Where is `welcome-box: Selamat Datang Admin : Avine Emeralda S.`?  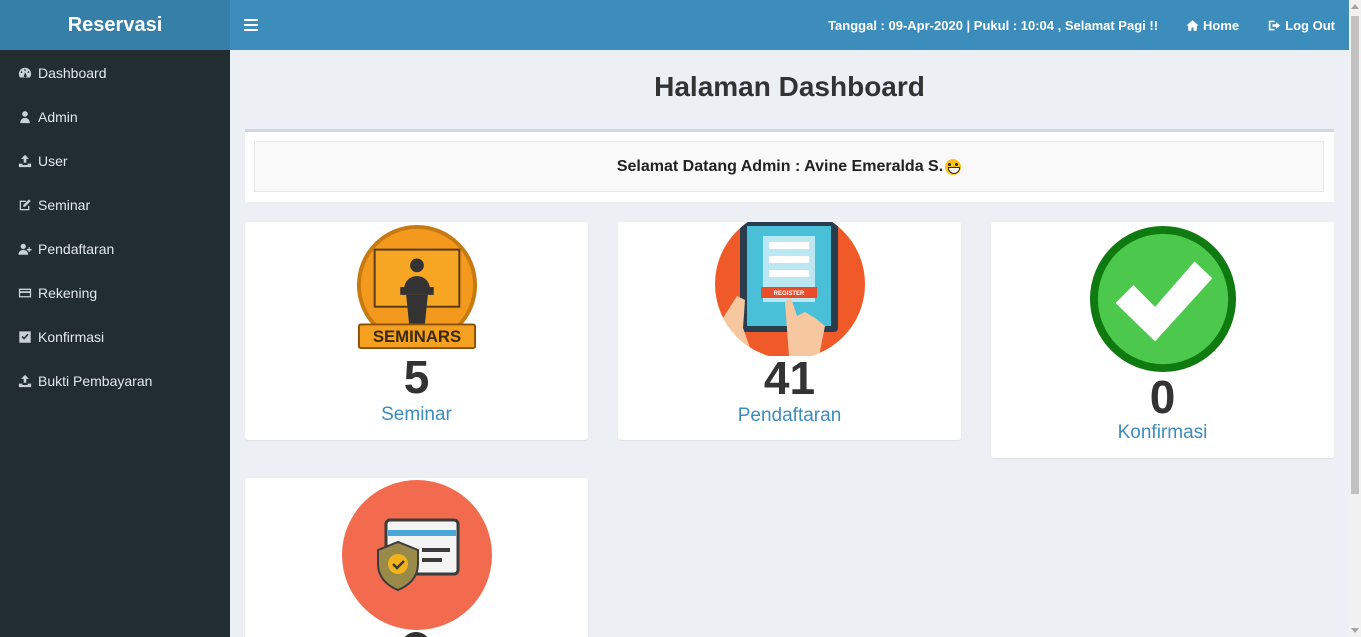
welcome-box: Selamat Datang Admin : Avine Emeralda S. is located at coordinates (789, 165).